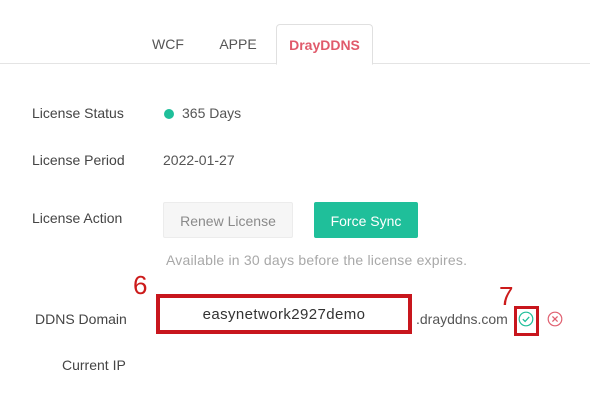  Describe the element at coordinates (366, 220) in the screenshot. I see `force-sync-button: Force Sync` at that location.